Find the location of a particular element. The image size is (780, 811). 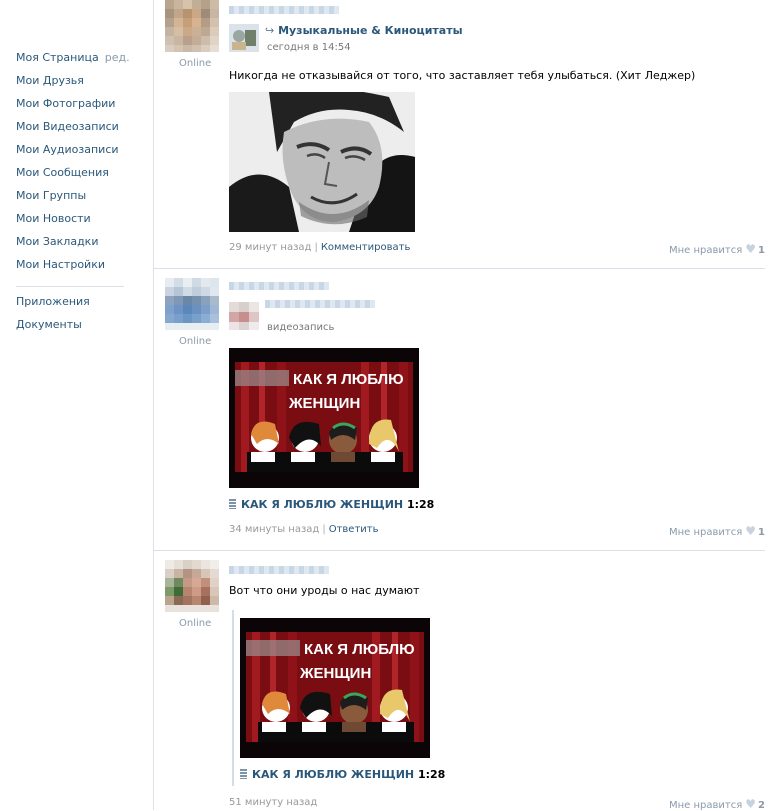

repost-arrow-icon: ↪ is located at coordinates (270, 30).